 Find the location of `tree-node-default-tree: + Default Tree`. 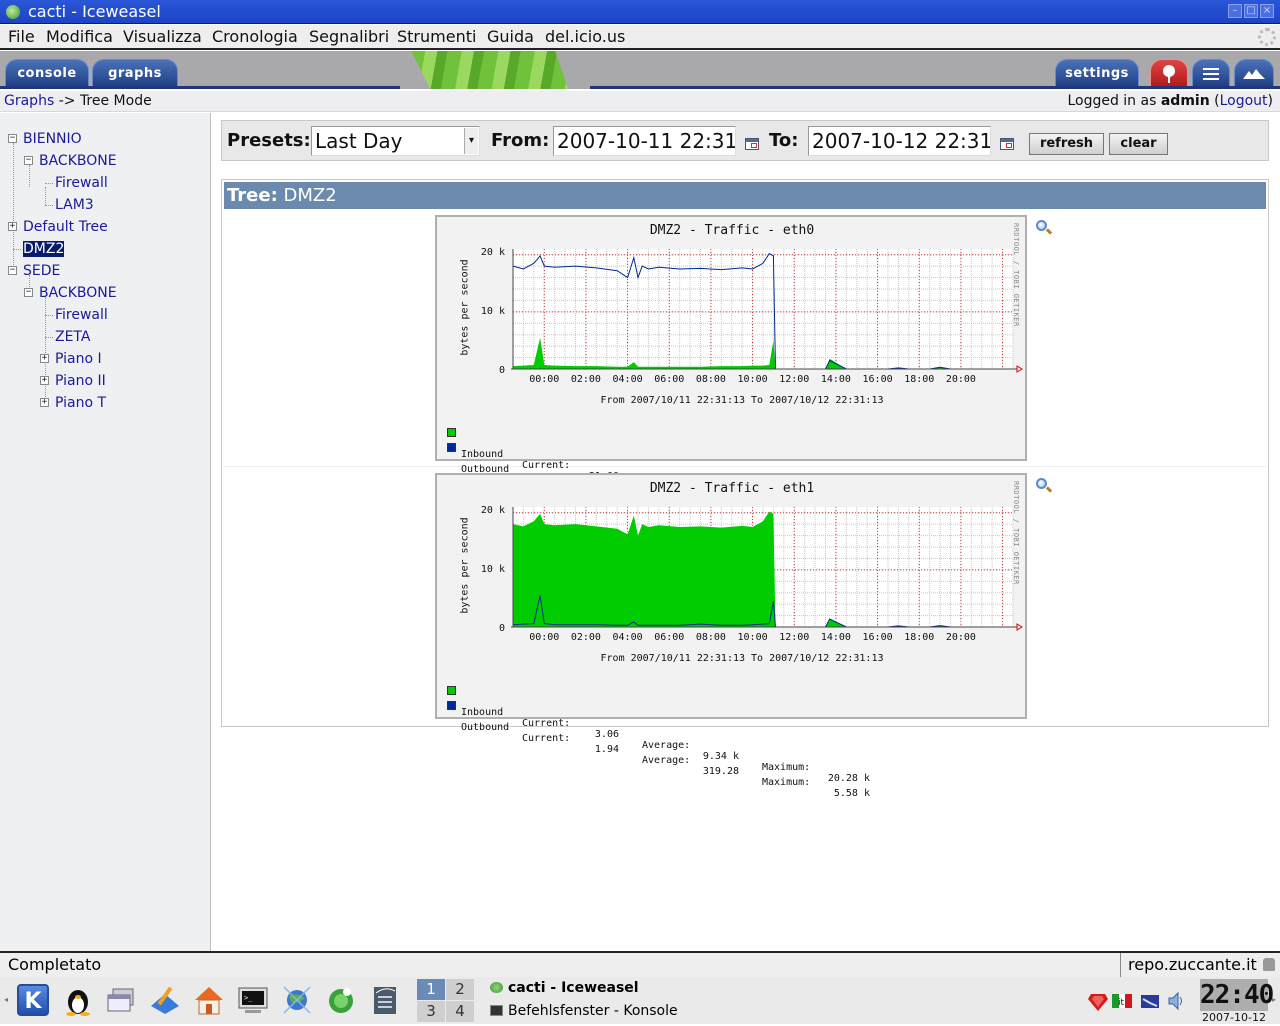

tree-node-default-tree: + Default Tree is located at coordinates (58, 227).